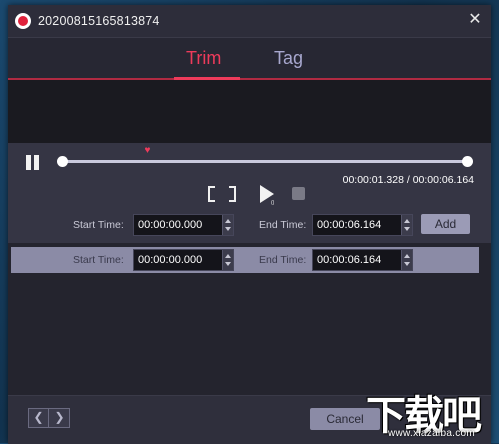 The height and width of the screenshot is (444, 499). Describe the element at coordinates (349, 225) in the screenshot. I see `end-time-value: 00:00:06.164` at that location.